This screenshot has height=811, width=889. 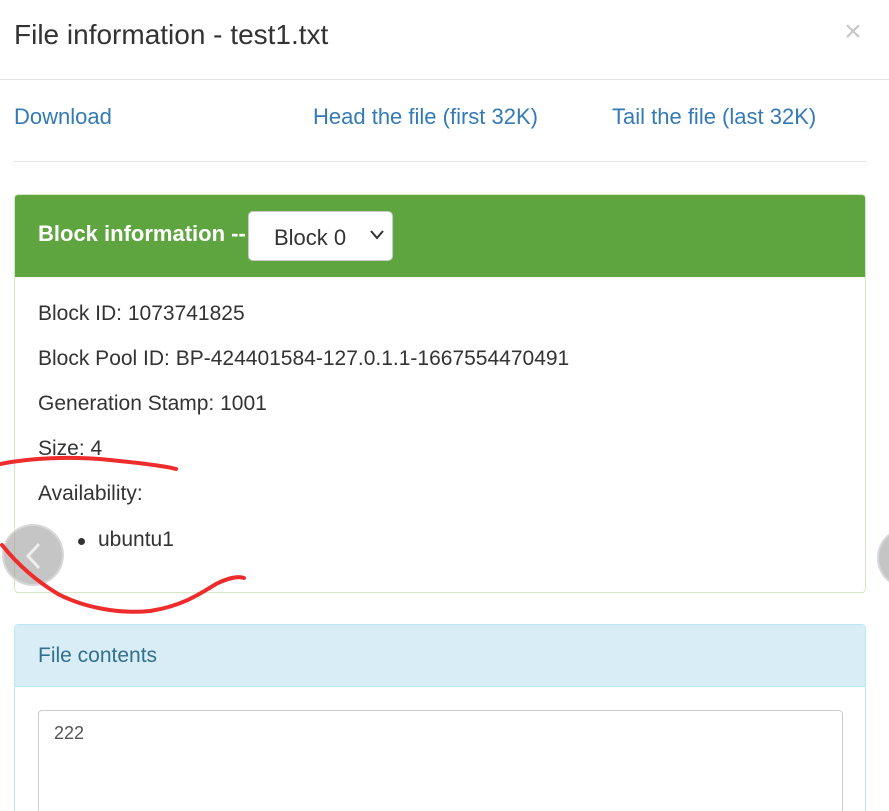 What do you see at coordinates (63, 117) in the screenshot?
I see `download-link: Download` at bounding box center [63, 117].